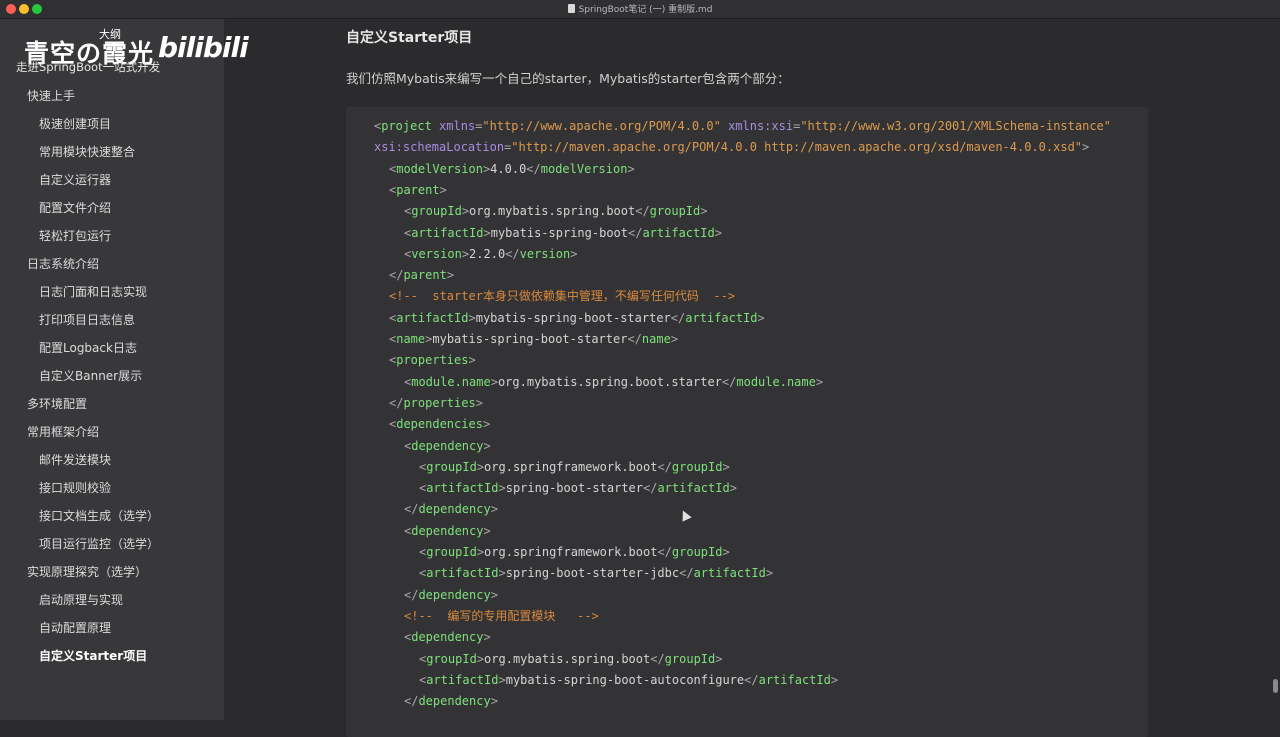 This screenshot has height=737, width=1280. I want to click on code-token: org.springframework.boot, so click(571, 552).